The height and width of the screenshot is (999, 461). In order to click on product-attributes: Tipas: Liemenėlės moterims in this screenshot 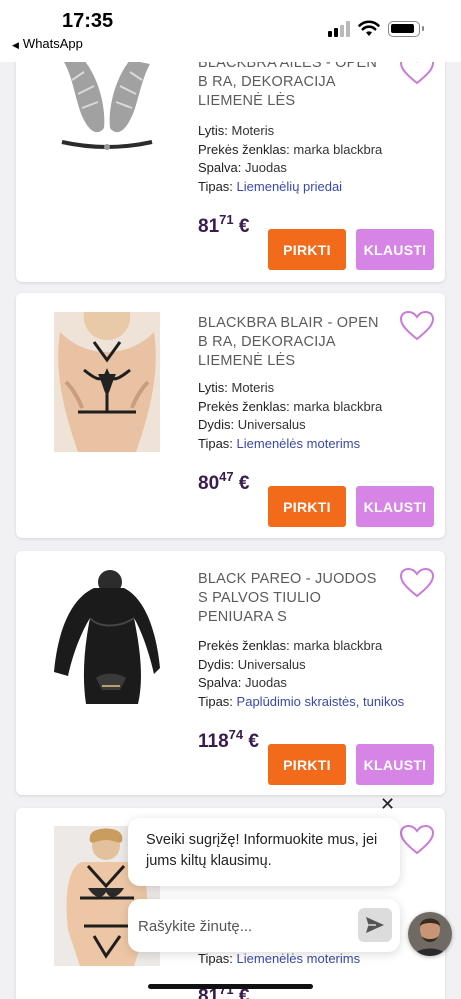, I will do `click(318, 959)`.